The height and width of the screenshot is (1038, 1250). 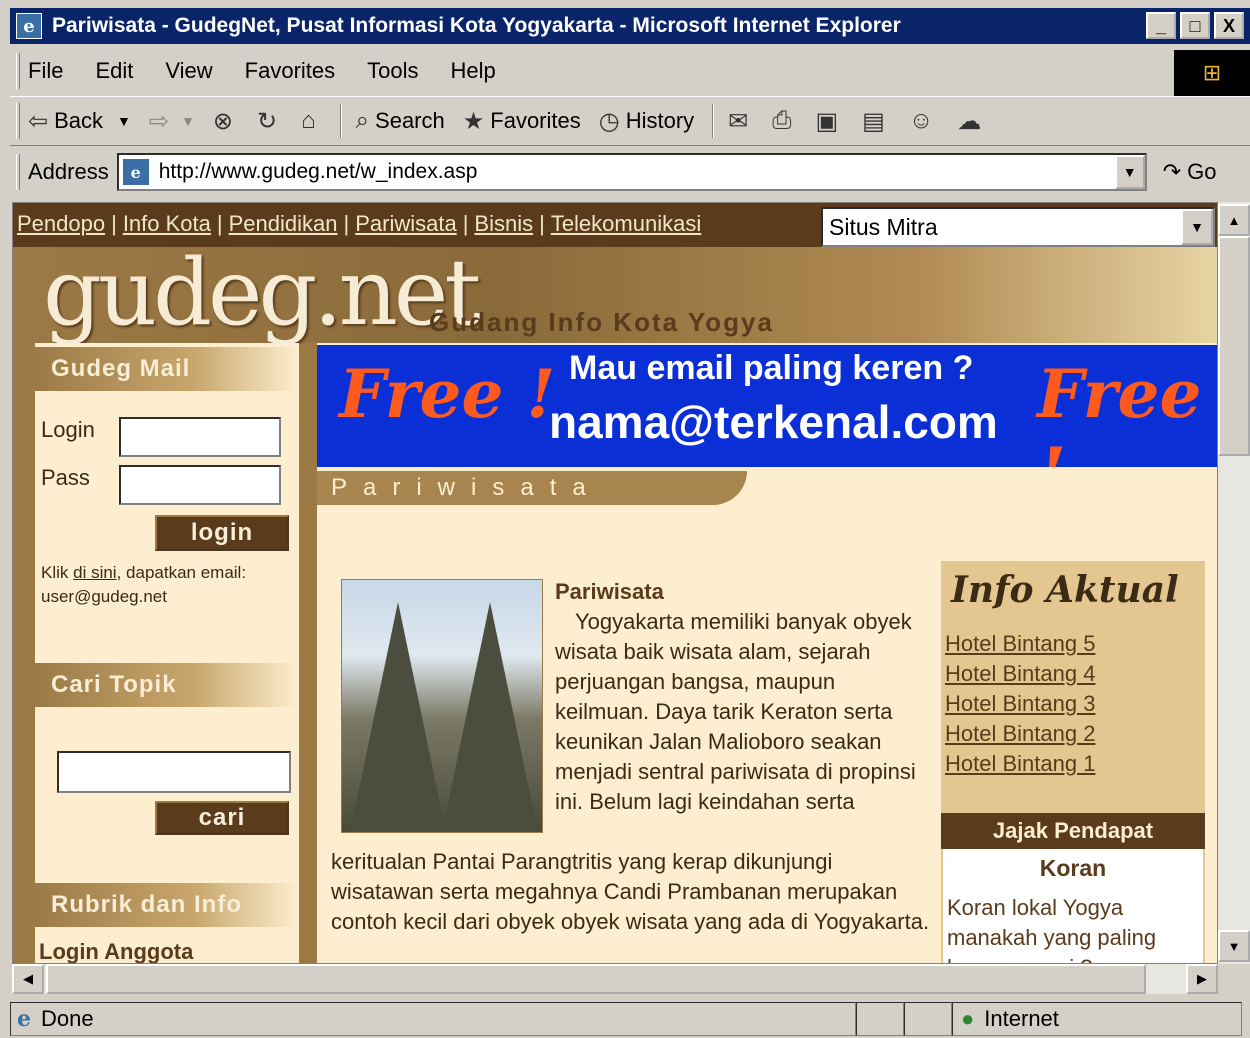 I want to click on search-icon: ⌕, so click(x=362, y=120).